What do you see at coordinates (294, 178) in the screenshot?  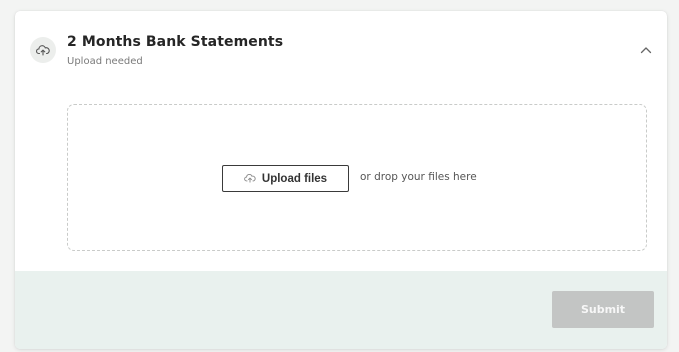 I see `upload-files-label: Upload files` at bounding box center [294, 178].